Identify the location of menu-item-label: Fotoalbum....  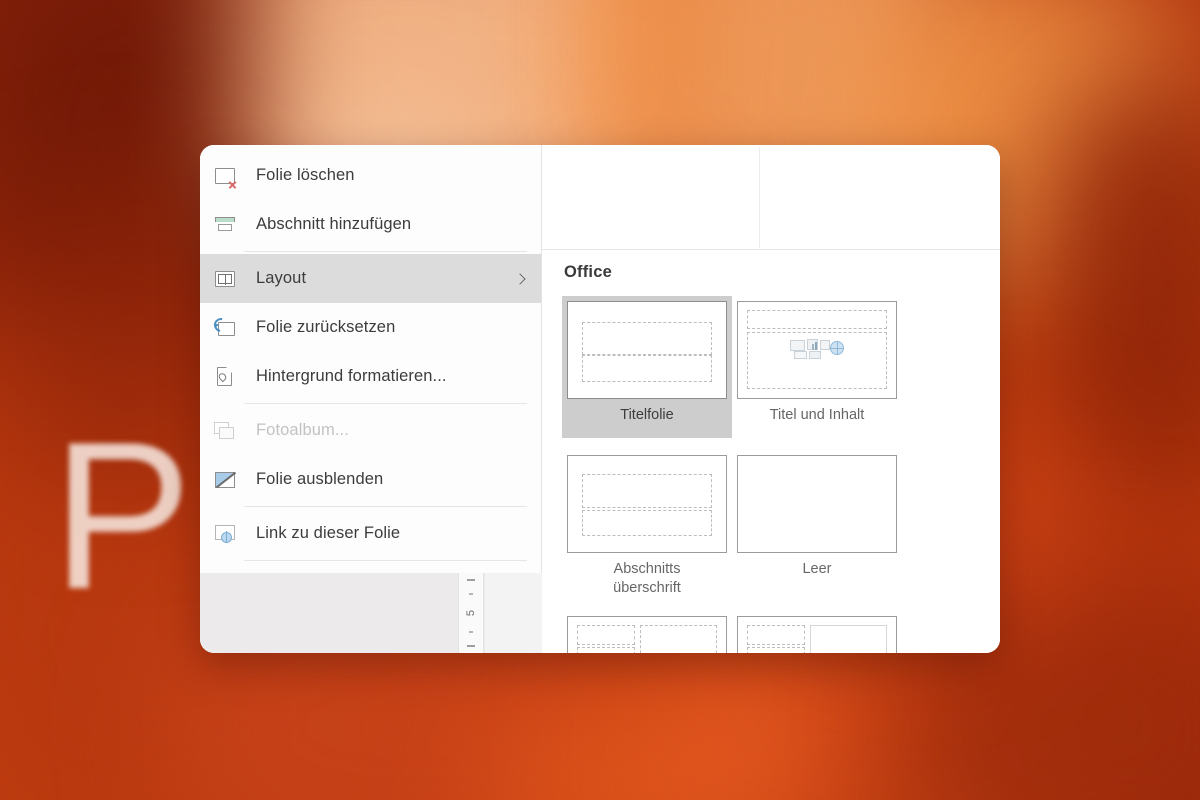
(302, 430).